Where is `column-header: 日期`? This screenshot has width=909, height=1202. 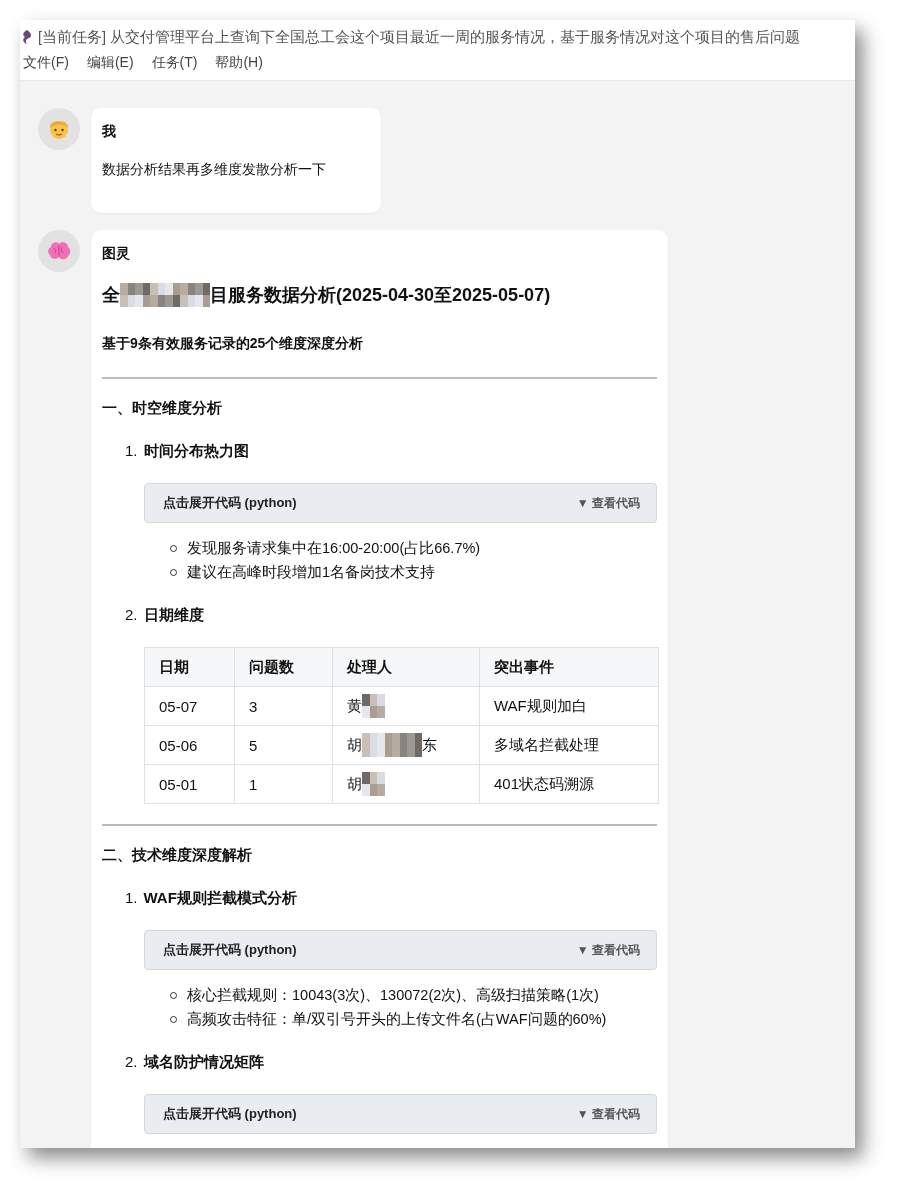 column-header: 日期 is located at coordinates (189, 667).